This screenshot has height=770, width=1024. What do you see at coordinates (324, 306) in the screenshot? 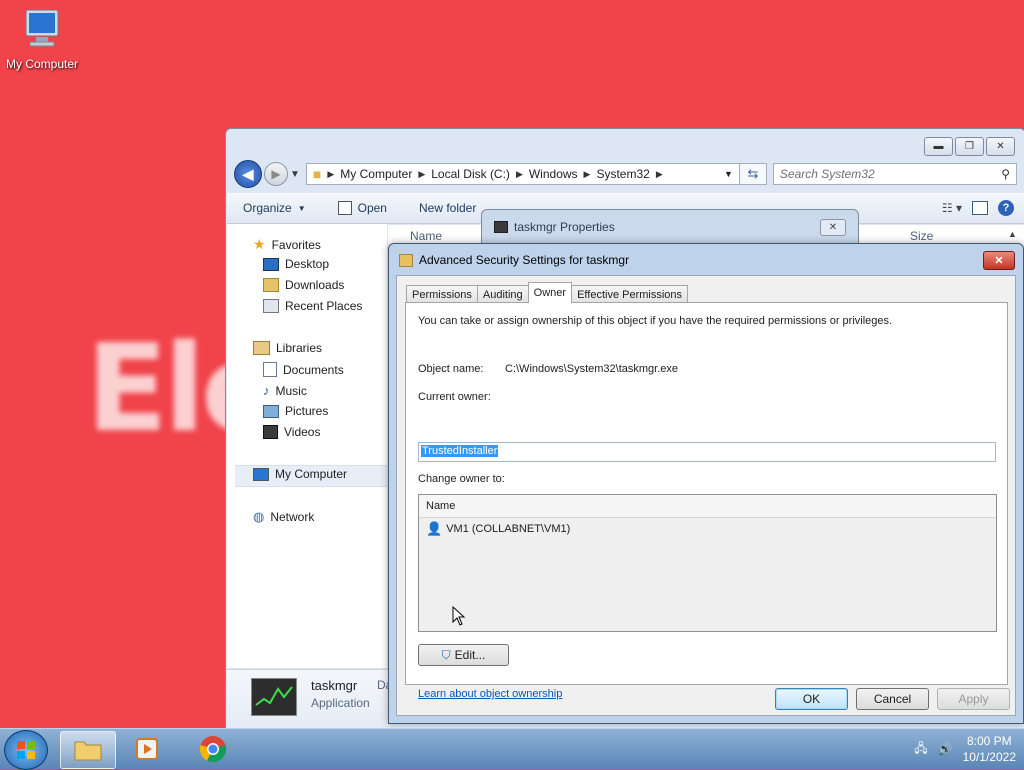
I see `nav-recent-label: Recent Places` at bounding box center [324, 306].